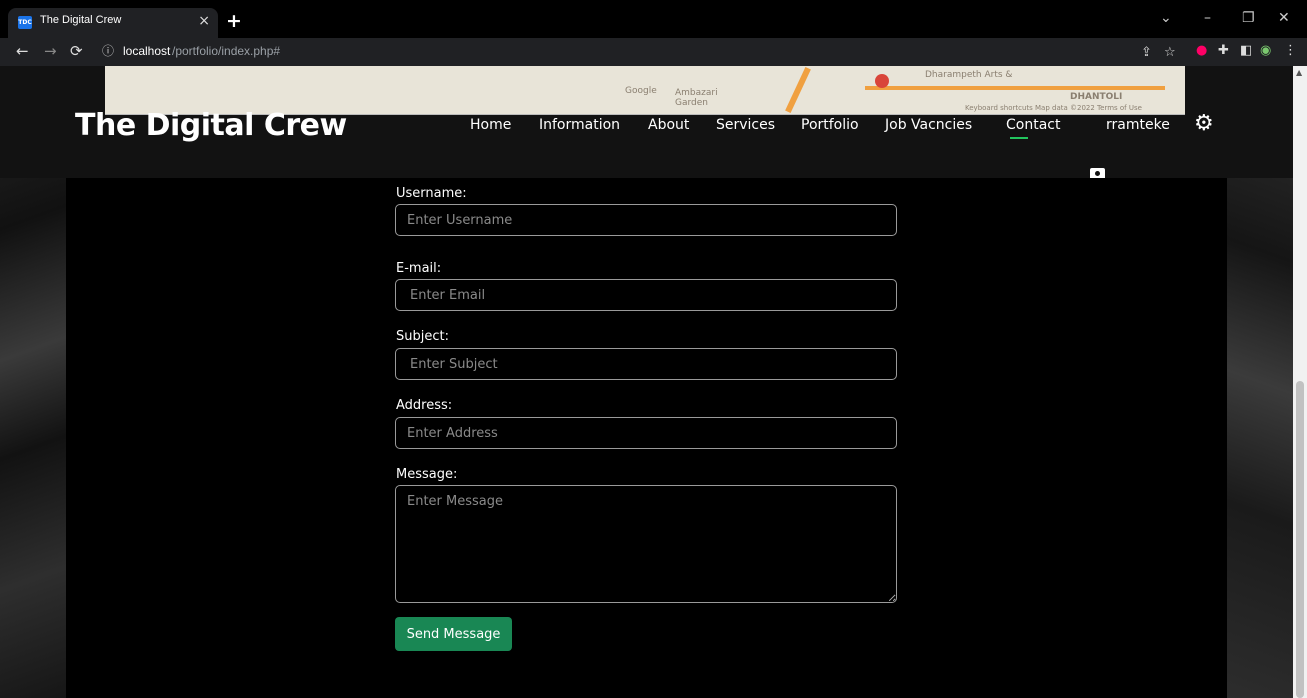 Image resolution: width=1307 pixels, height=698 pixels. I want to click on message-label: Message:, so click(427, 474).